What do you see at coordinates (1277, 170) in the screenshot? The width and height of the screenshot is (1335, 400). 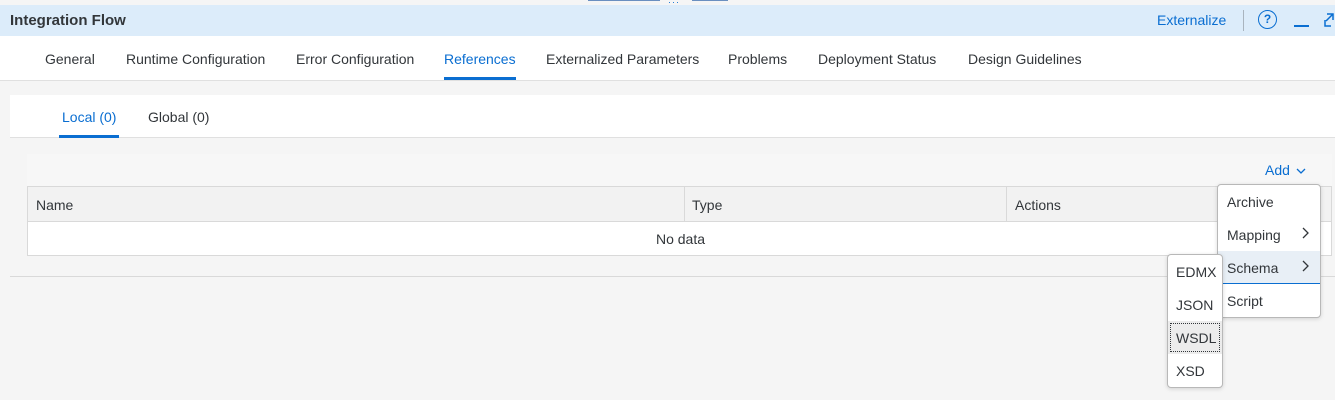 I see `add-button-label: Add` at bounding box center [1277, 170].